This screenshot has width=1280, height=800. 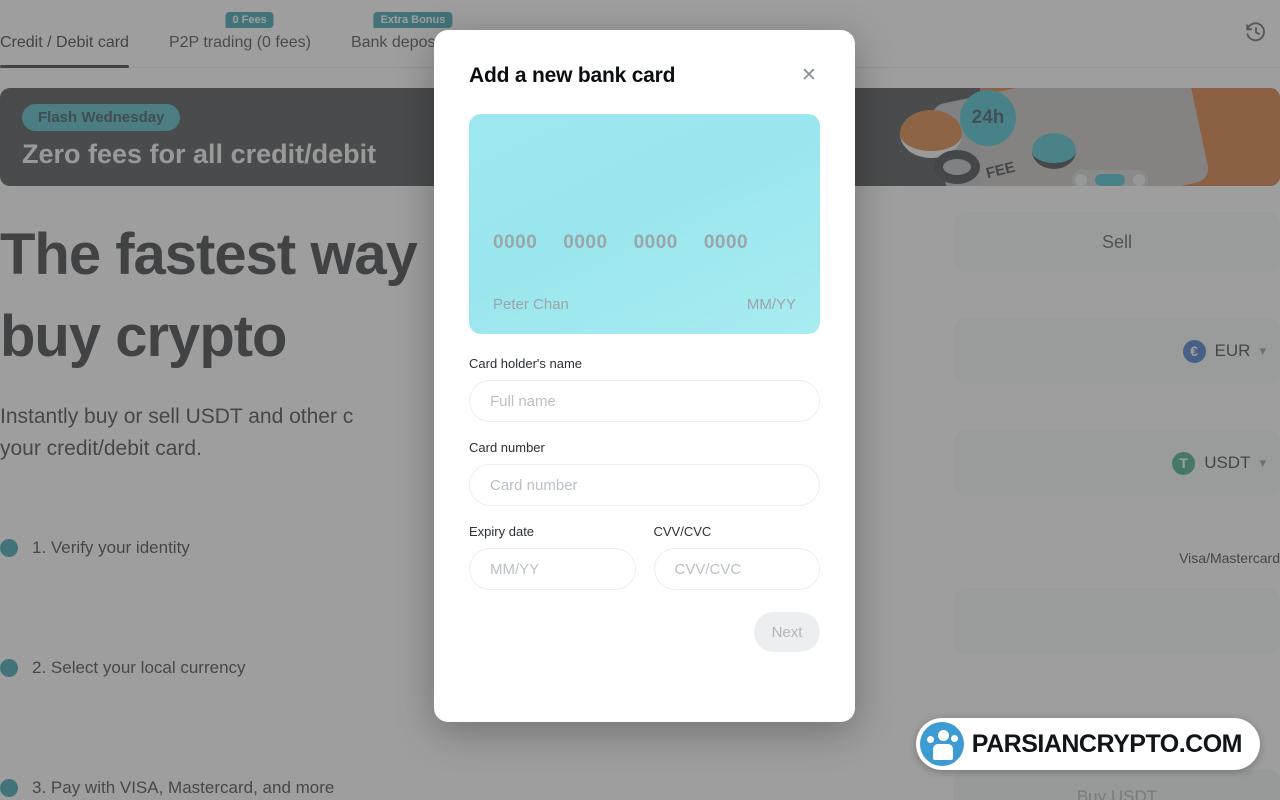 What do you see at coordinates (502, 531) in the screenshot?
I see `expiry-date-label: Expiry date` at bounding box center [502, 531].